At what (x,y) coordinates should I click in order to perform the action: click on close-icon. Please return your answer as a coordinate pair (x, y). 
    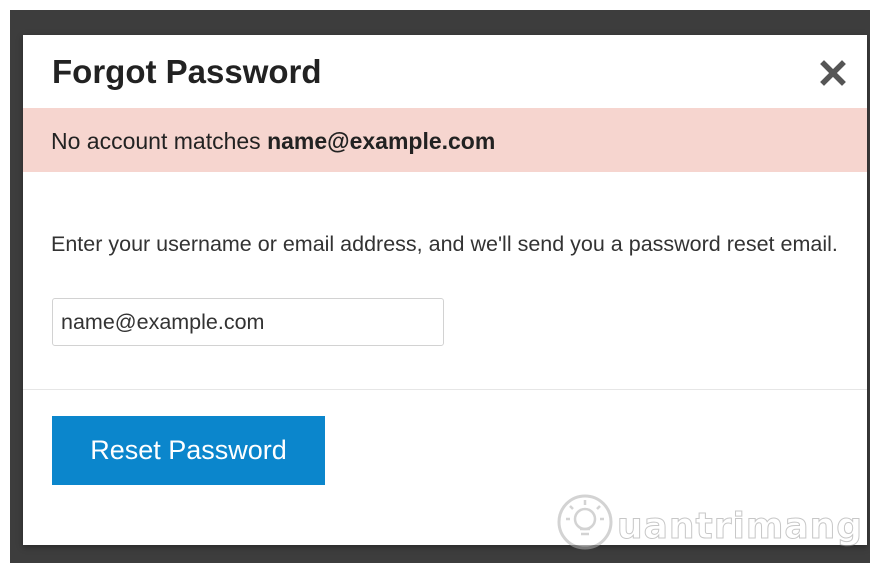
    Looking at the image, I should click on (833, 73).